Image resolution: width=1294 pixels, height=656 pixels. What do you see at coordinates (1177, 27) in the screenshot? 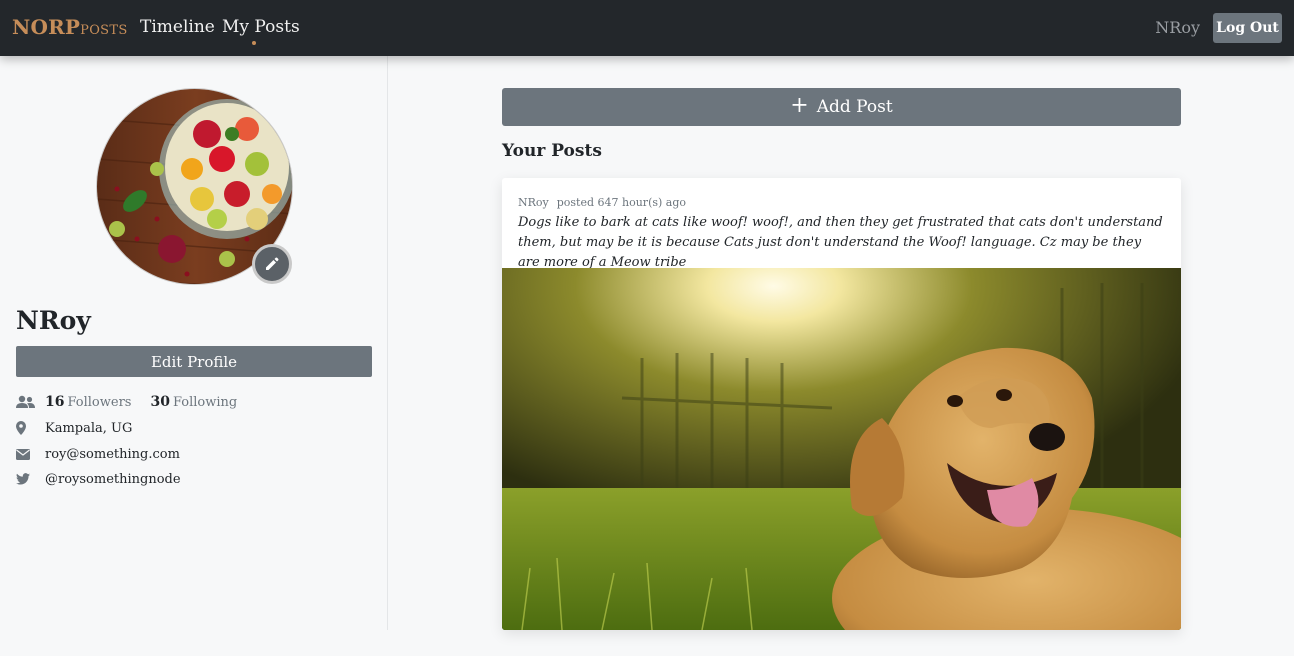
I see `nav-username: NRoy` at bounding box center [1177, 27].